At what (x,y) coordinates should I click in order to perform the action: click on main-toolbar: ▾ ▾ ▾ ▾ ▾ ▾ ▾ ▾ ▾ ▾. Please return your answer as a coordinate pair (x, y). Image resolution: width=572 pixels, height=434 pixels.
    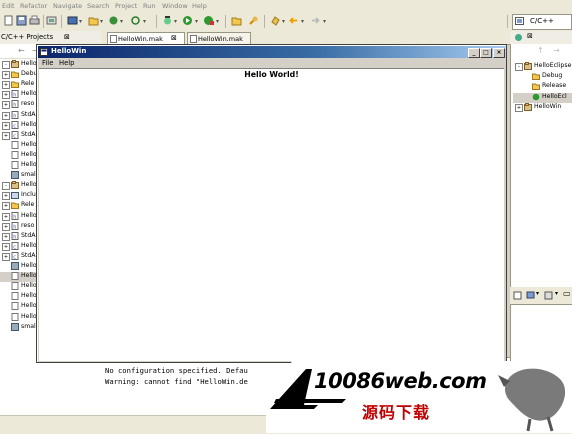
    Looking at the image, I should click on (286, 22).